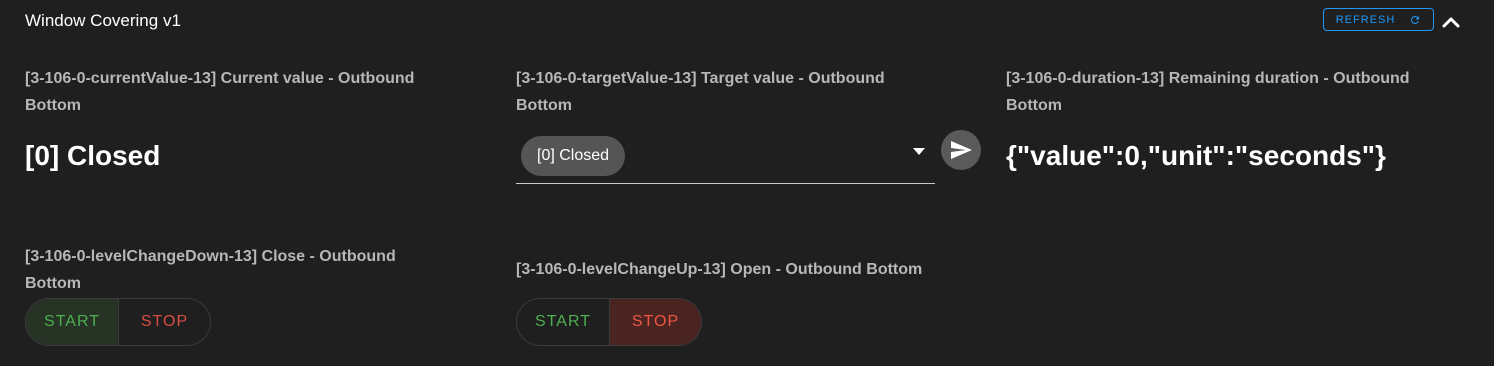 This screenshot has width=1494, height=366. What do you see at coordinates (1415, 20) in the screenshot?
I see `refresh-icon` at bounding box center [1415, 20].